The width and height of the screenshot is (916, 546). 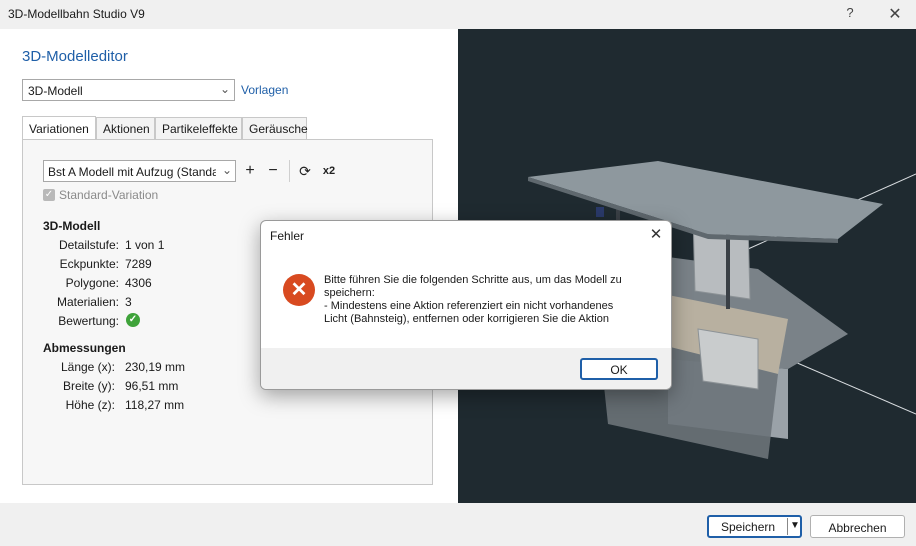 I want to click on message-line: speichern:, so click(x=349, y=293).